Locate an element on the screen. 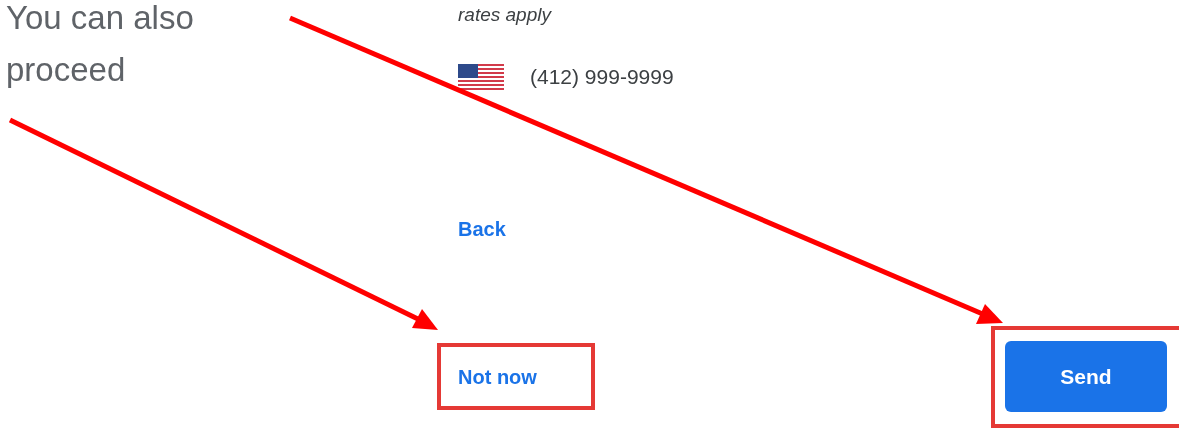 Image resolution: width=1179 pixels, height=433 pixels. phone-number: (412) 999-9999 is located at coordinates (602, 77).